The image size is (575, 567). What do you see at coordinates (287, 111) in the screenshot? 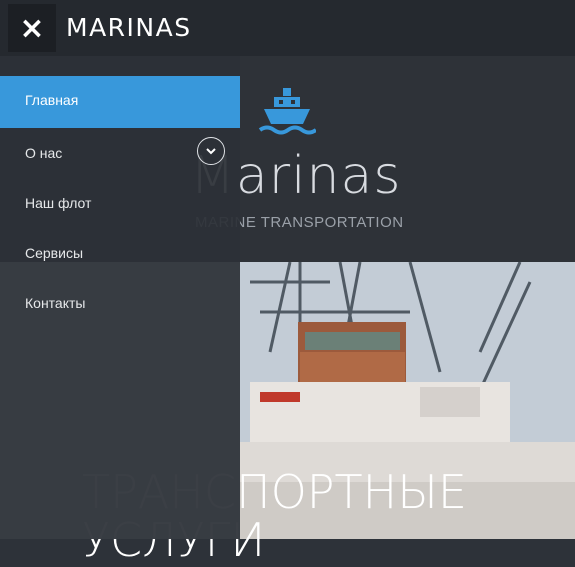
I see `ship-icon` at bounding box center [287, 111].